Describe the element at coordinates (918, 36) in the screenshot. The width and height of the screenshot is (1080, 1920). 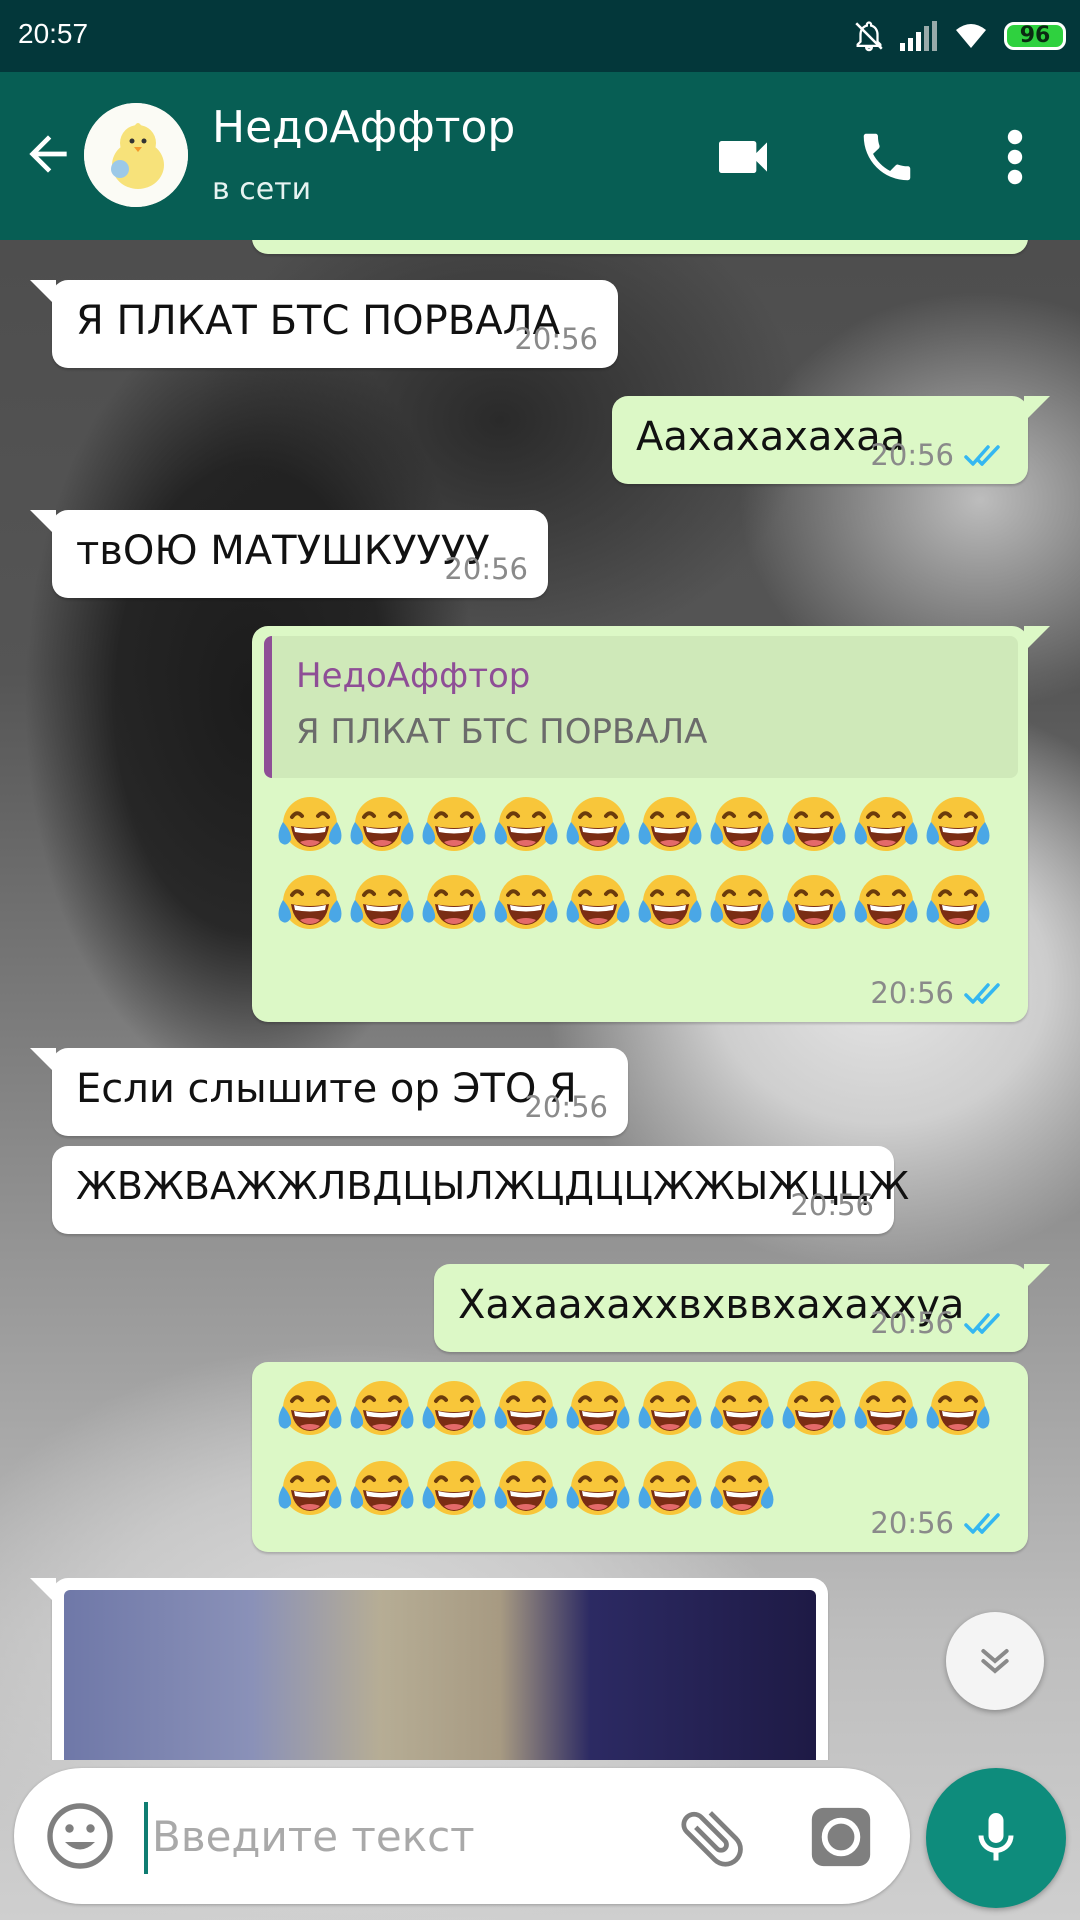
I see `signal-icon` at that location.